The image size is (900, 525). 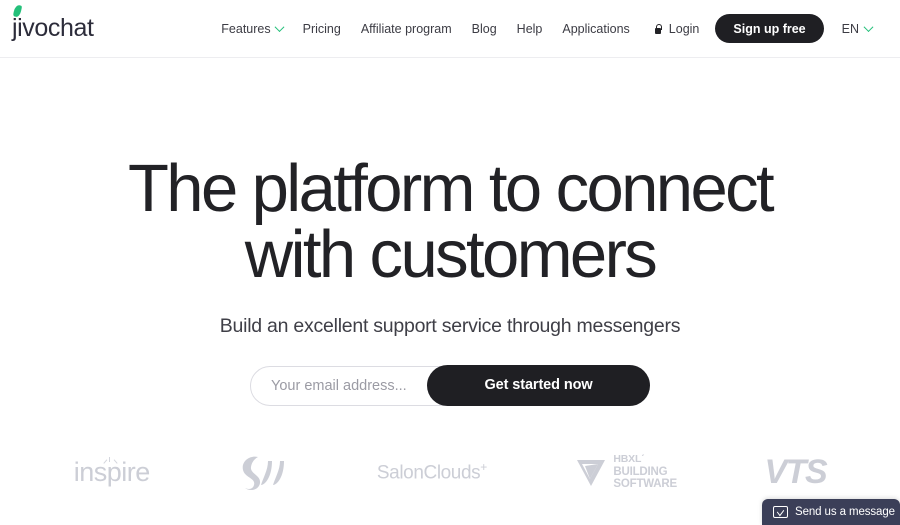 I want to click on nav-item-label: Features, so click(x=246, y=28).